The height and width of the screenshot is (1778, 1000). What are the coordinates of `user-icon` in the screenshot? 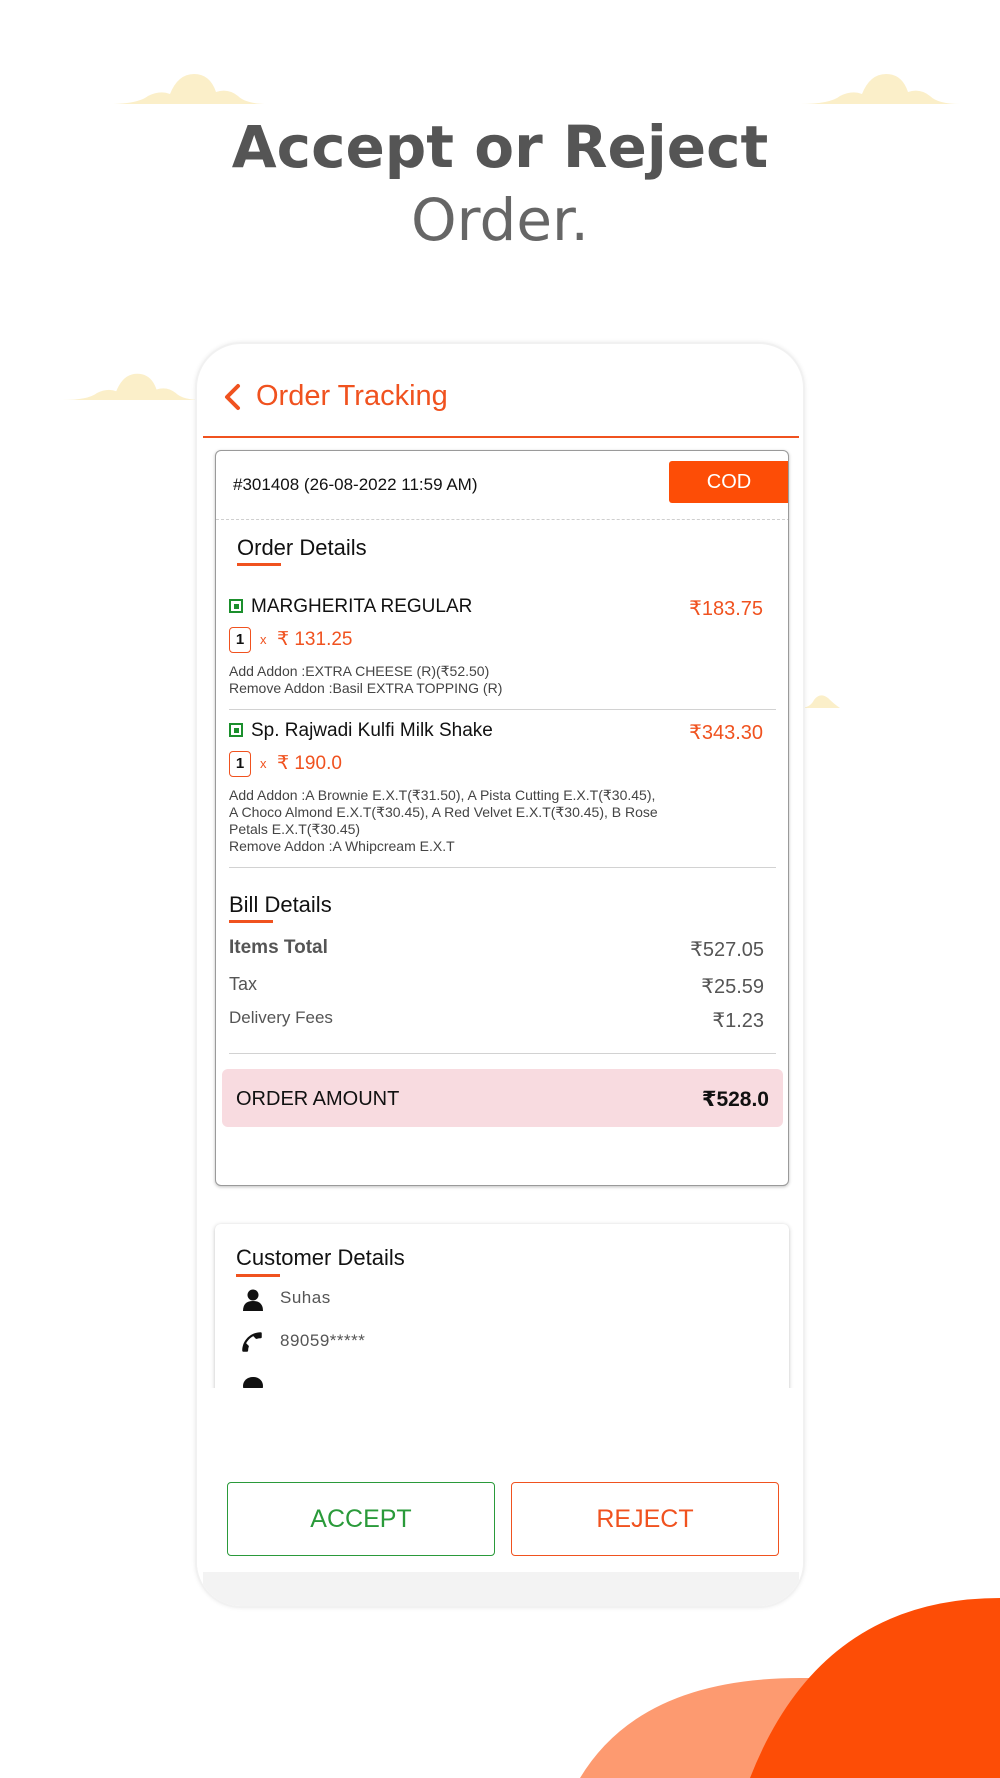 It's located at (253, 1300).